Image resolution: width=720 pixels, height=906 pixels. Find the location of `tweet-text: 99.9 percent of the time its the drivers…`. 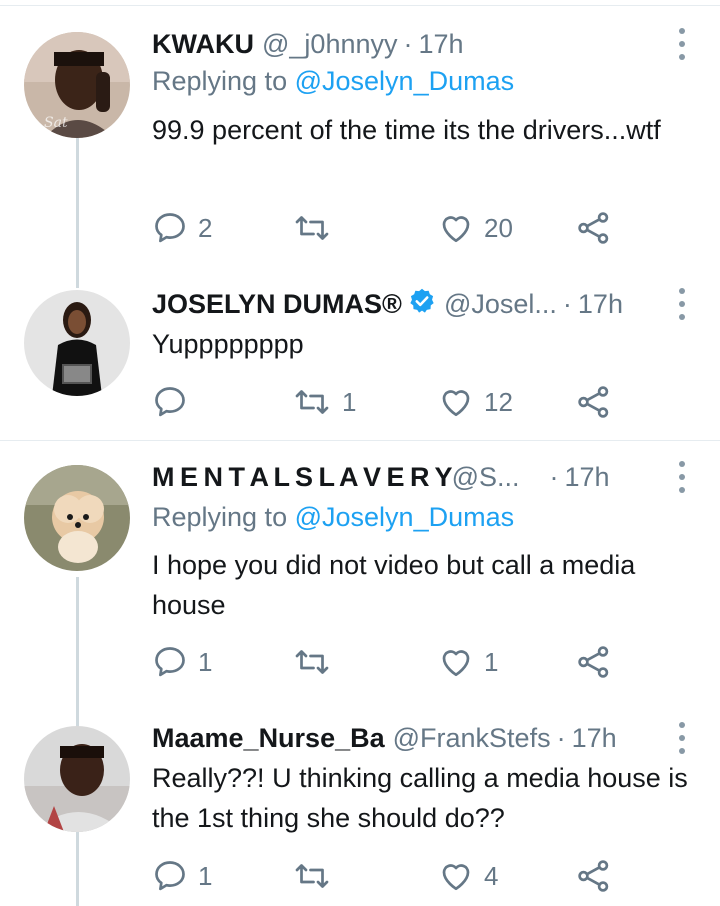

tweet-text: 99.9 percent of the time its the drivers… is located at coordinates (406, 130).